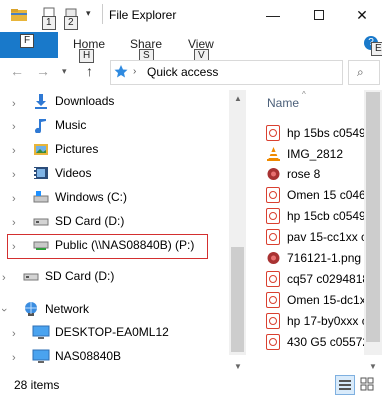 Image resolution: width=382 pixels, height=399 pixels. I want to click on nav-item-label: Music, so click(71, 125).